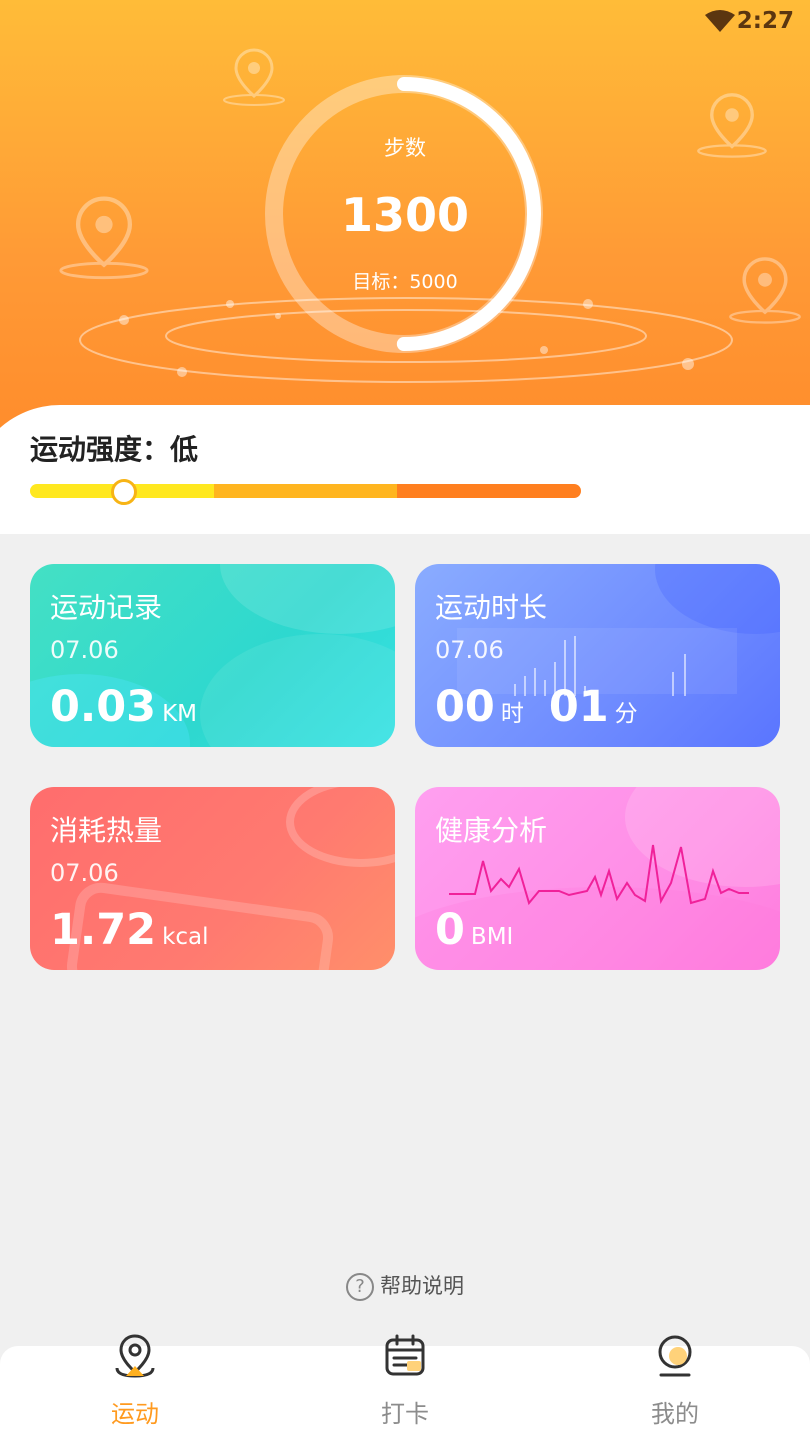  What do you see at coordinates (491, 830) in the screenshot?
I see `card-title: 健康分析` at bounding box center [491, 830].